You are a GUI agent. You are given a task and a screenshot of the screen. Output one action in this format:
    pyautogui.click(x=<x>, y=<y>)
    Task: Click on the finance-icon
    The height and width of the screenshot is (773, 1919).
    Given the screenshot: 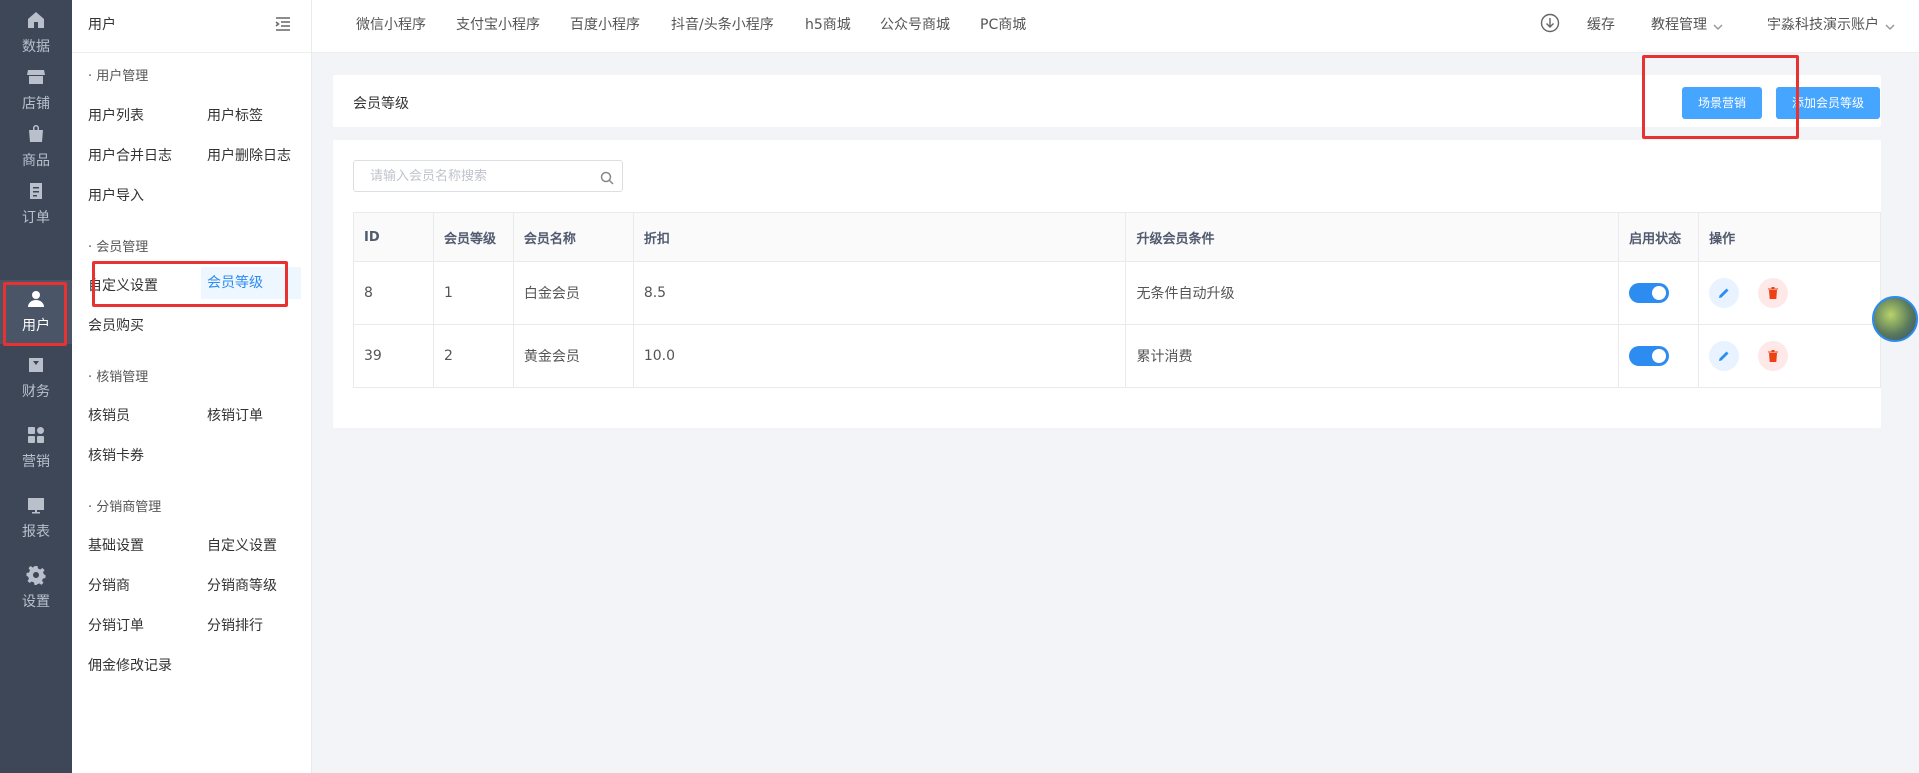 What is the action you would take?
    pyautogui.click(x=36, y=365)
    